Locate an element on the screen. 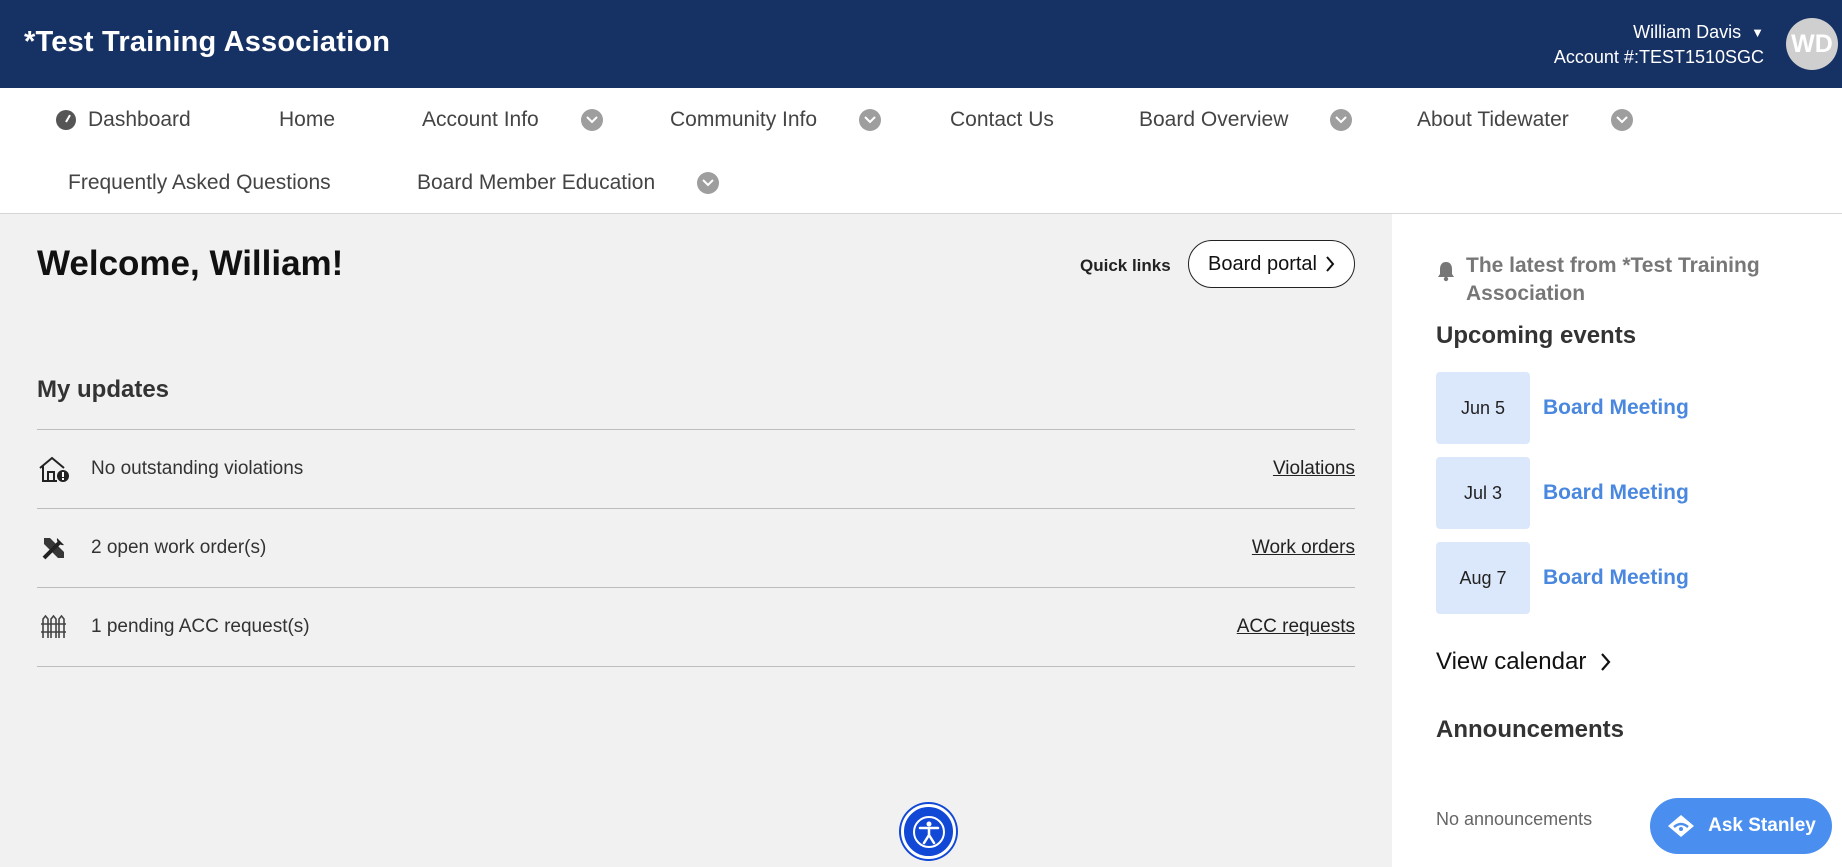 The width and height of the screenshot is (1842, 867). nav-faq: Frequently Asked Questions is located at coordinates (199, 183).